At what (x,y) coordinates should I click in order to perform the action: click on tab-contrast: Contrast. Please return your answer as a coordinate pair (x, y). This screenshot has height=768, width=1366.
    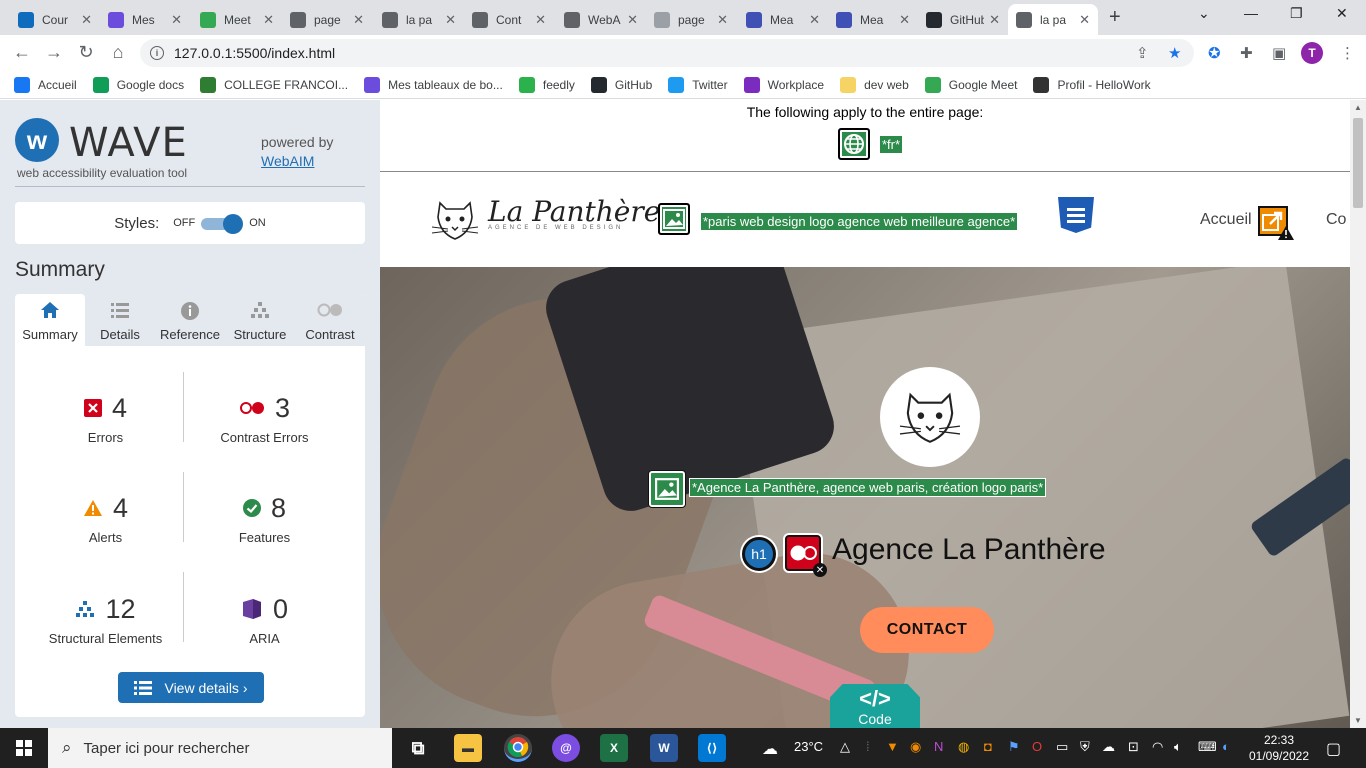
    Looking at the image, I should click on (330, 320).